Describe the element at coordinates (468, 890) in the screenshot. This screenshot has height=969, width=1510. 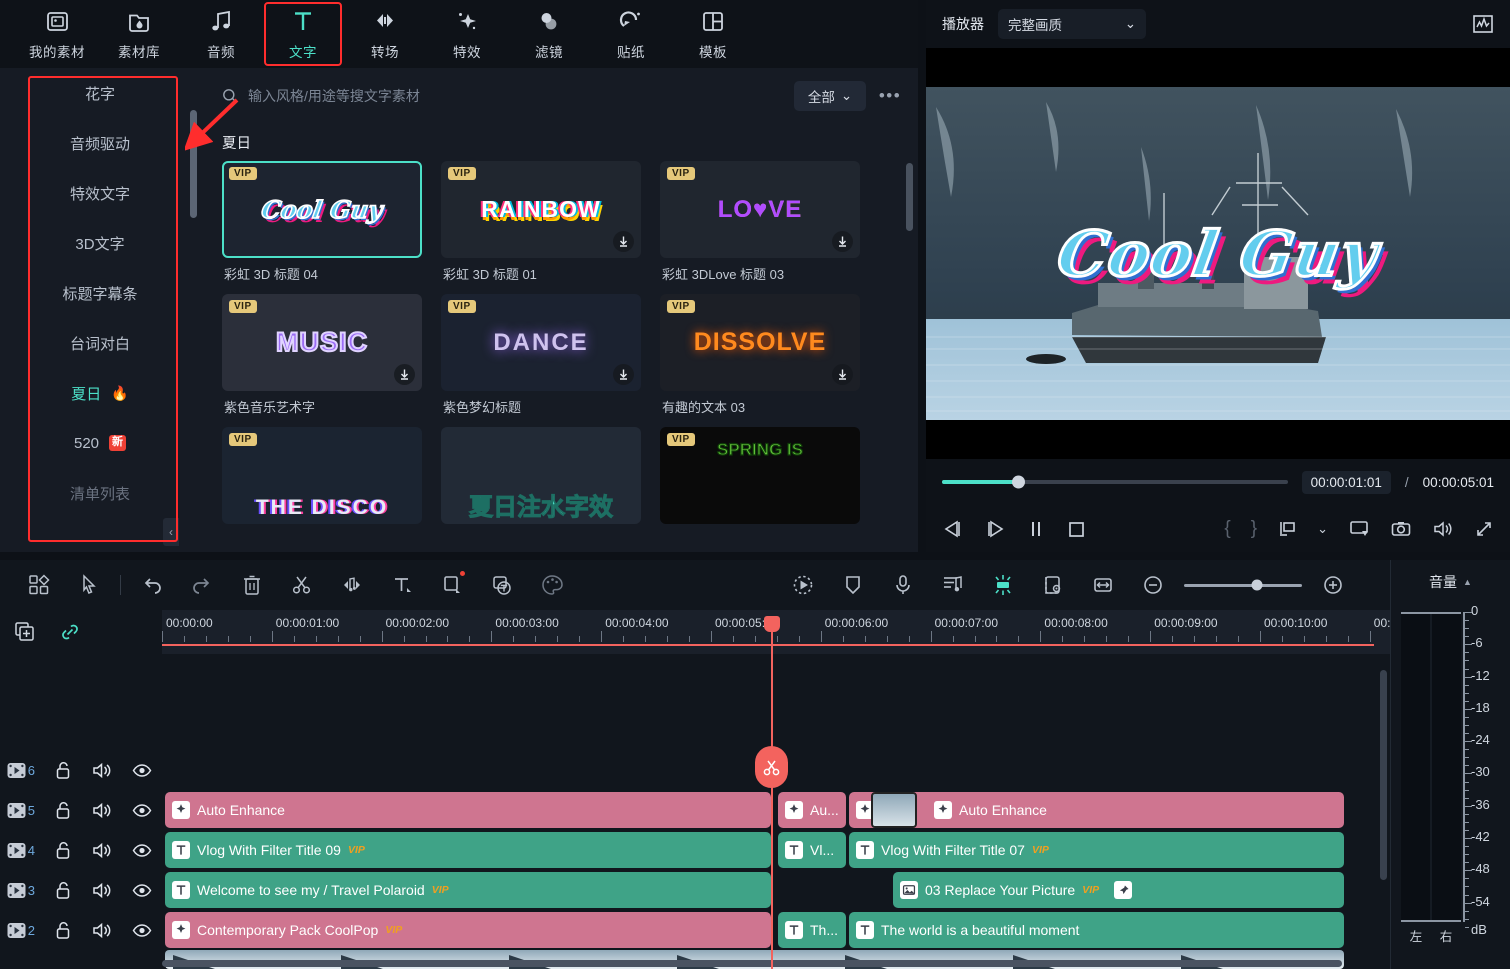
I see `timeline-clip: Welcome to see my / Travel Polaroid VIP` at that location.